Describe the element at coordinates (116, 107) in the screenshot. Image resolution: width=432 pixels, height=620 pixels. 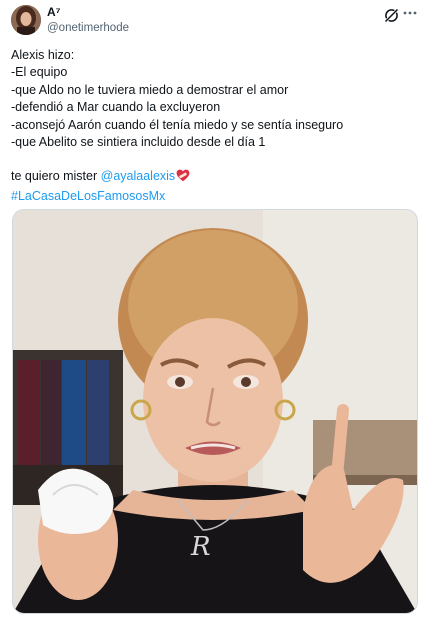
I see `tweet-line: -defendió a Mar cuando la excluyeron` at that location.